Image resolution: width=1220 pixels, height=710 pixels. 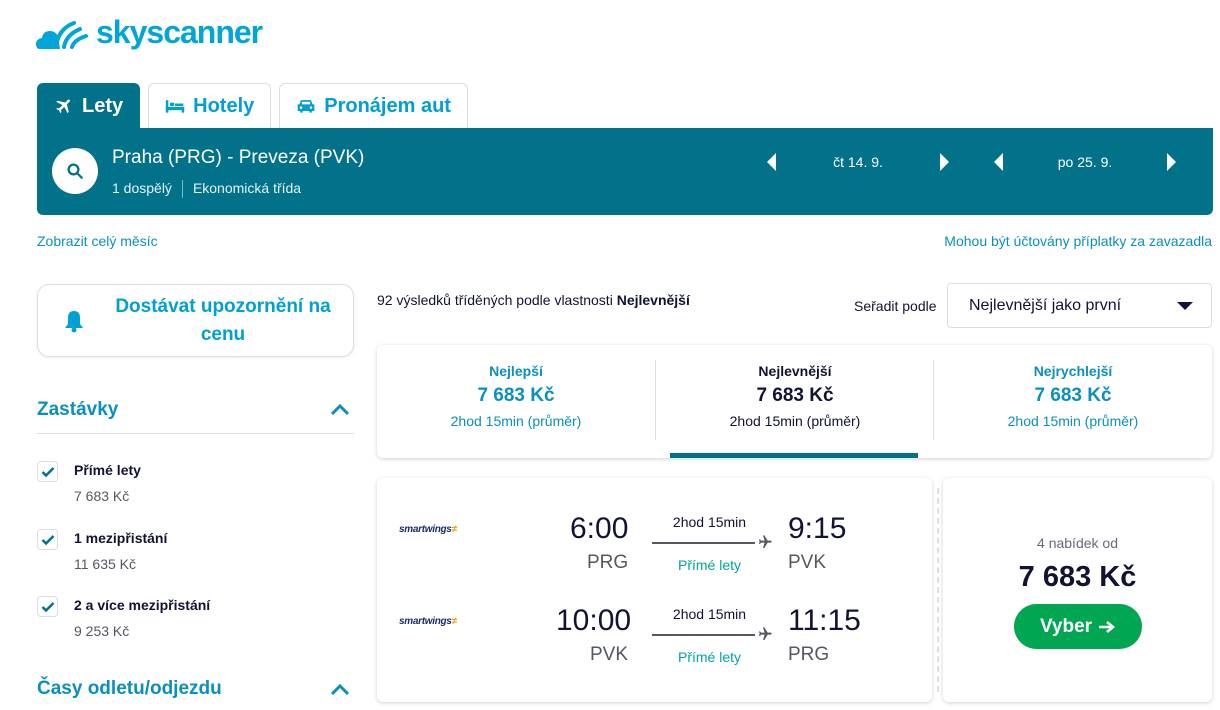 What do you see at coordinates (609, 654) in the screenshot?
I see `departure-code: PVK` at bounding box center [609, 654].